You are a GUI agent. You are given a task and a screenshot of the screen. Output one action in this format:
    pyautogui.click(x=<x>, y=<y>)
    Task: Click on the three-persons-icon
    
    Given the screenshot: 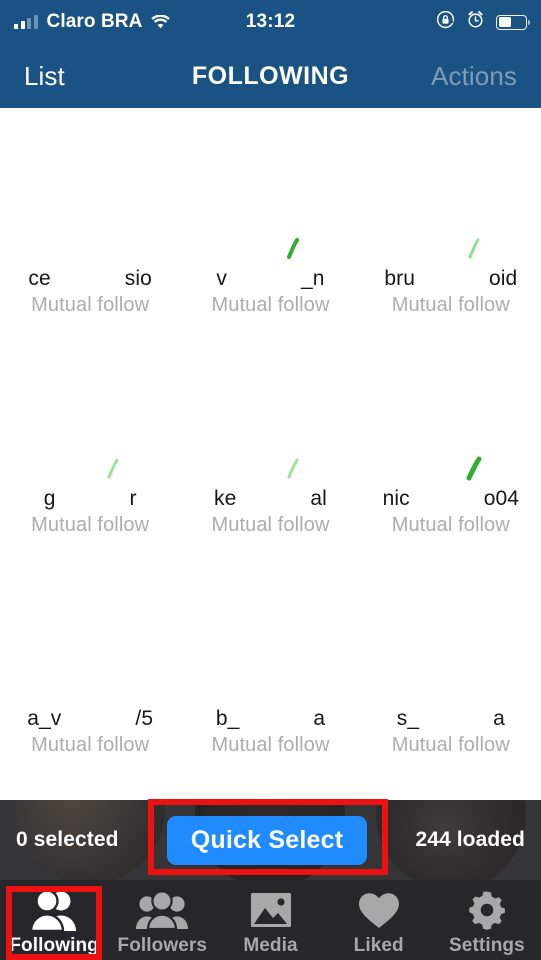 What is the action you would take?
    pyautogui.click(x=162, y=910)
    